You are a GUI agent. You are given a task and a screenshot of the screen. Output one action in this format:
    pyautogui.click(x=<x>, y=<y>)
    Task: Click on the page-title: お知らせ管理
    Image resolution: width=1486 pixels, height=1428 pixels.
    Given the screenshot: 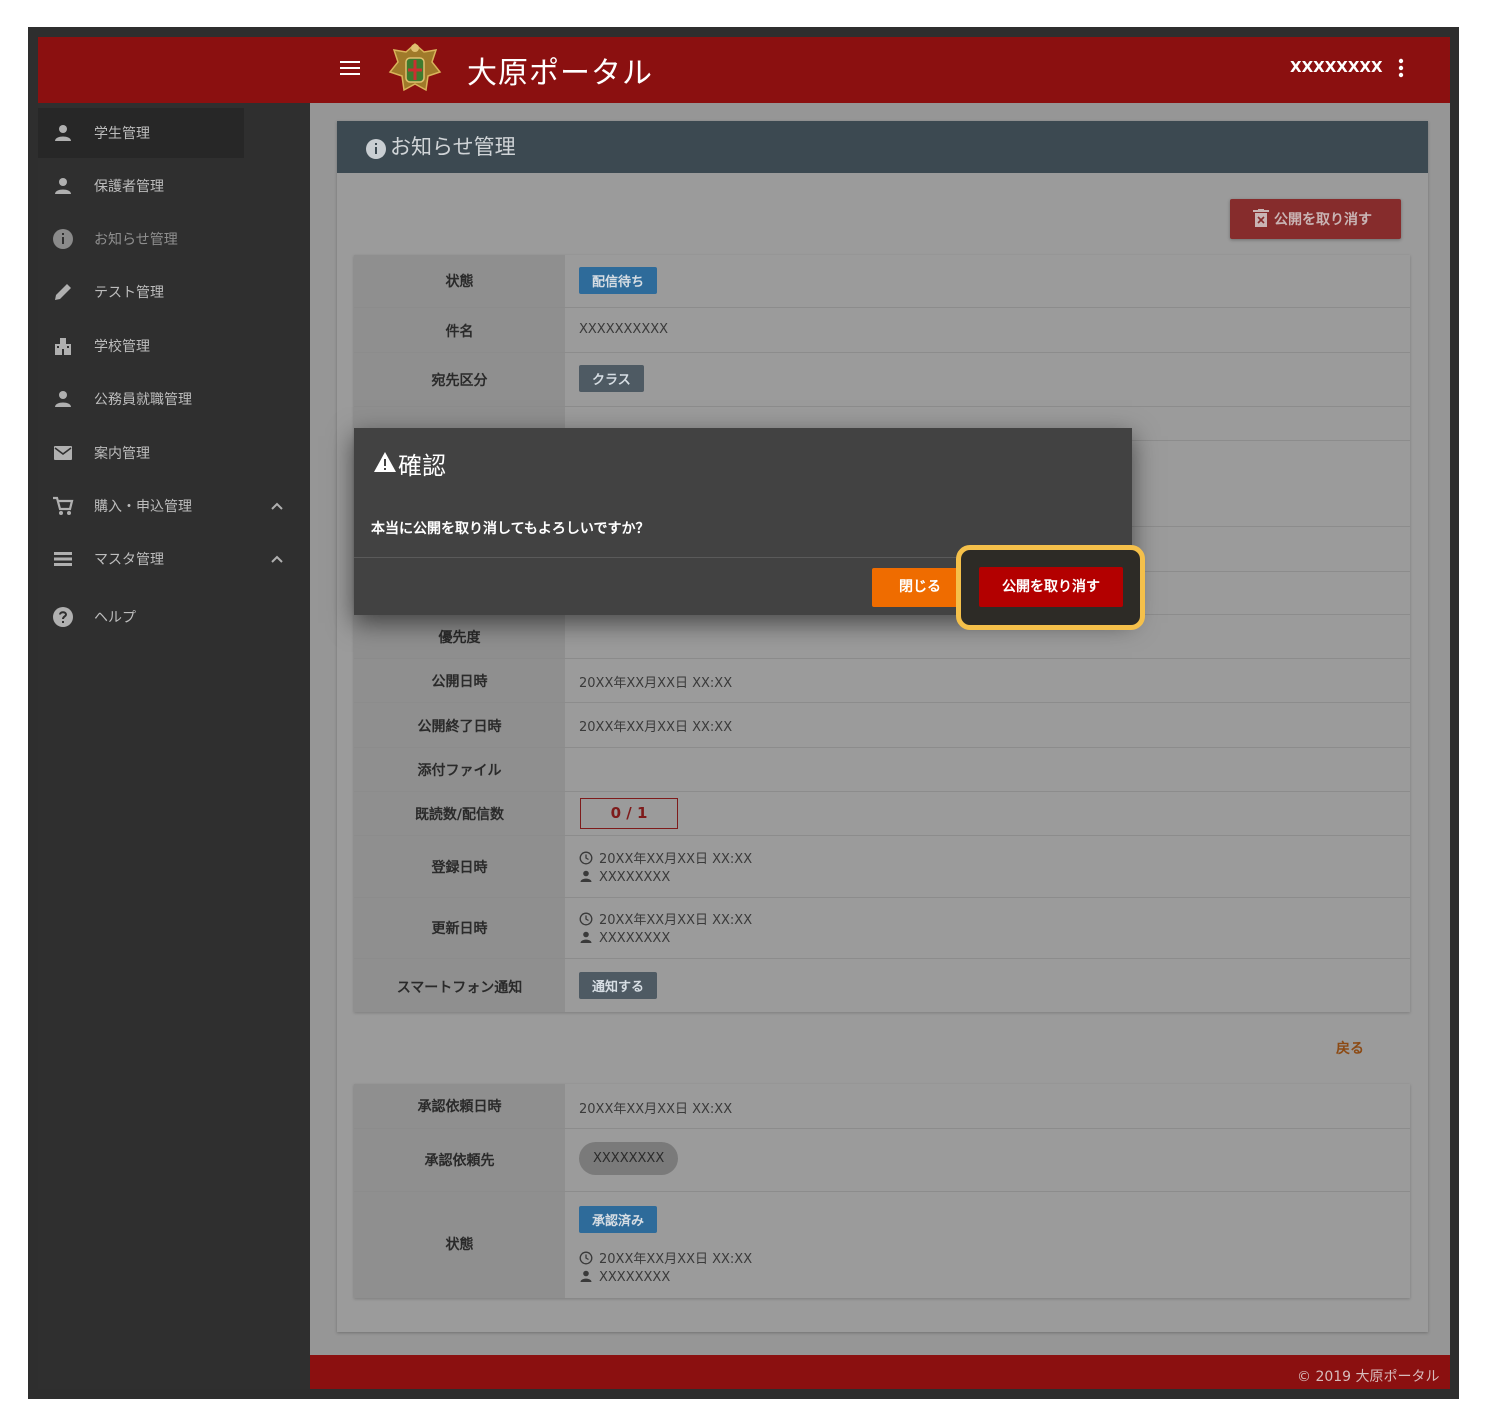 What is the action you would take?
    pyautogui.click(x=453, y=147)
    